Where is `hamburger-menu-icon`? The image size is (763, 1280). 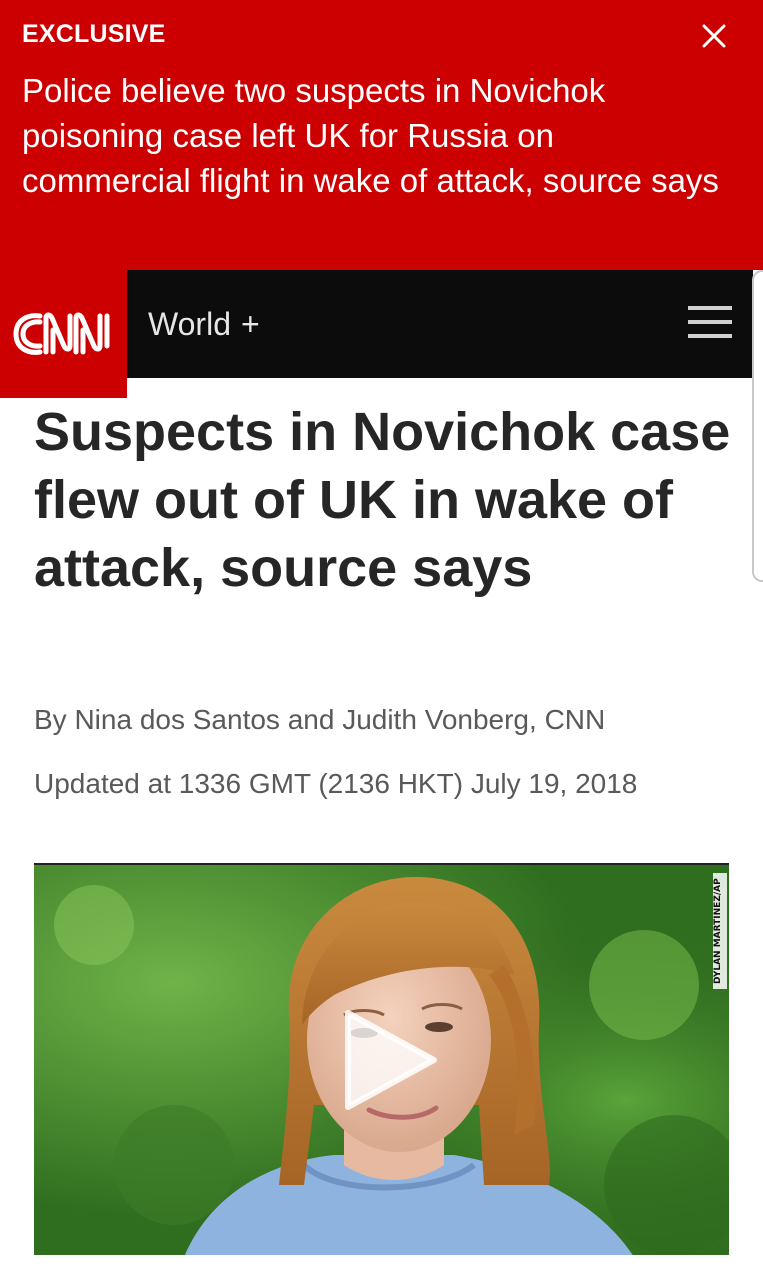 hamburger-menu-icon is located at coordinates (710, 323).